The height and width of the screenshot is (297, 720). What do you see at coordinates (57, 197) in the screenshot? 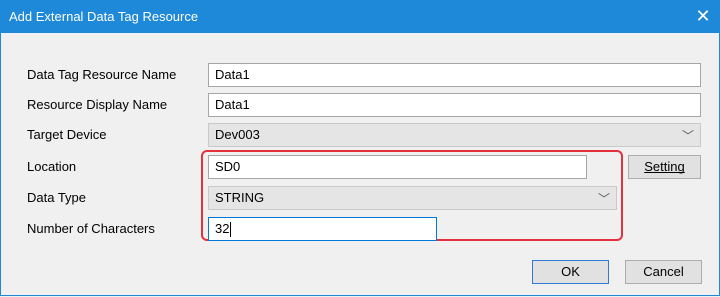
I see `data-type-label: Data Type` at bounding box center [57, 197].